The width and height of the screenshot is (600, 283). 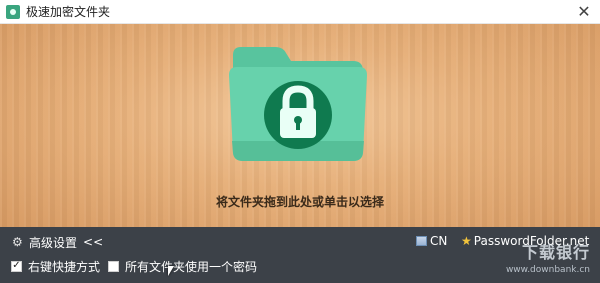 What do you see at coordinates (17, 242) in the screenshot?
I see `gear-icon: ⚙` at bounding box center [17, 242].